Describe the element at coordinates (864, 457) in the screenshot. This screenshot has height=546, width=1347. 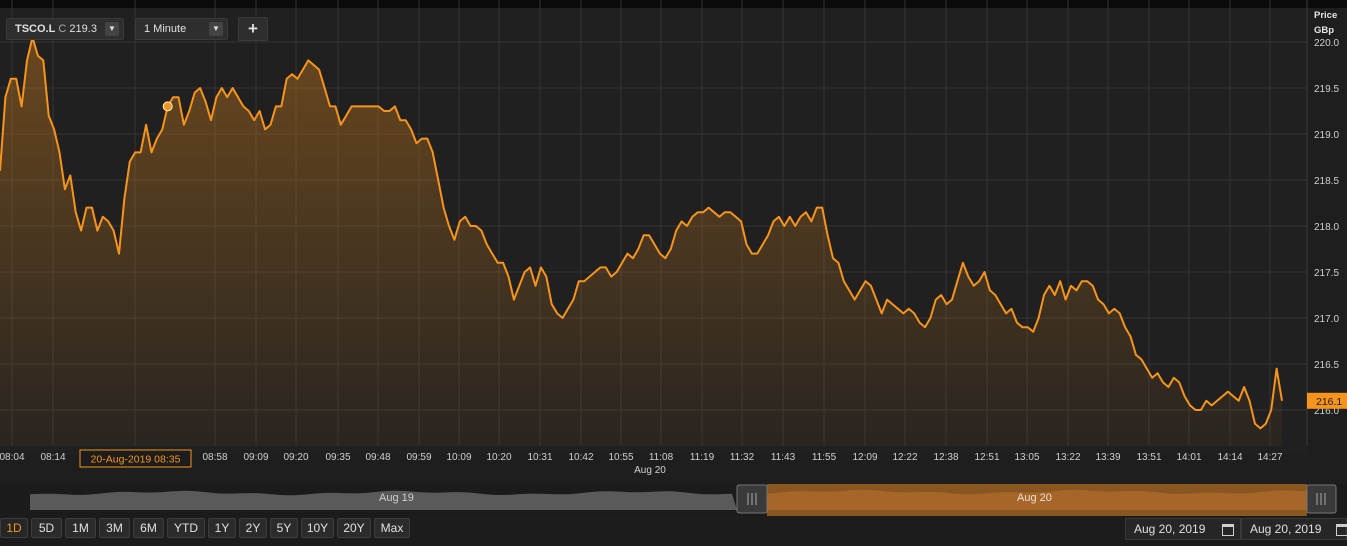
I see `x-tick-label: 12:09` at that location.